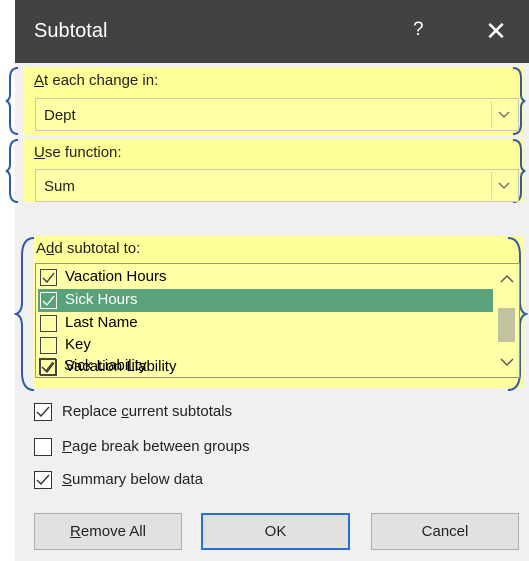 The height and width of the screenshot is (561, 529). I want to click on checkbox-sick-liability, so click(47, 366).